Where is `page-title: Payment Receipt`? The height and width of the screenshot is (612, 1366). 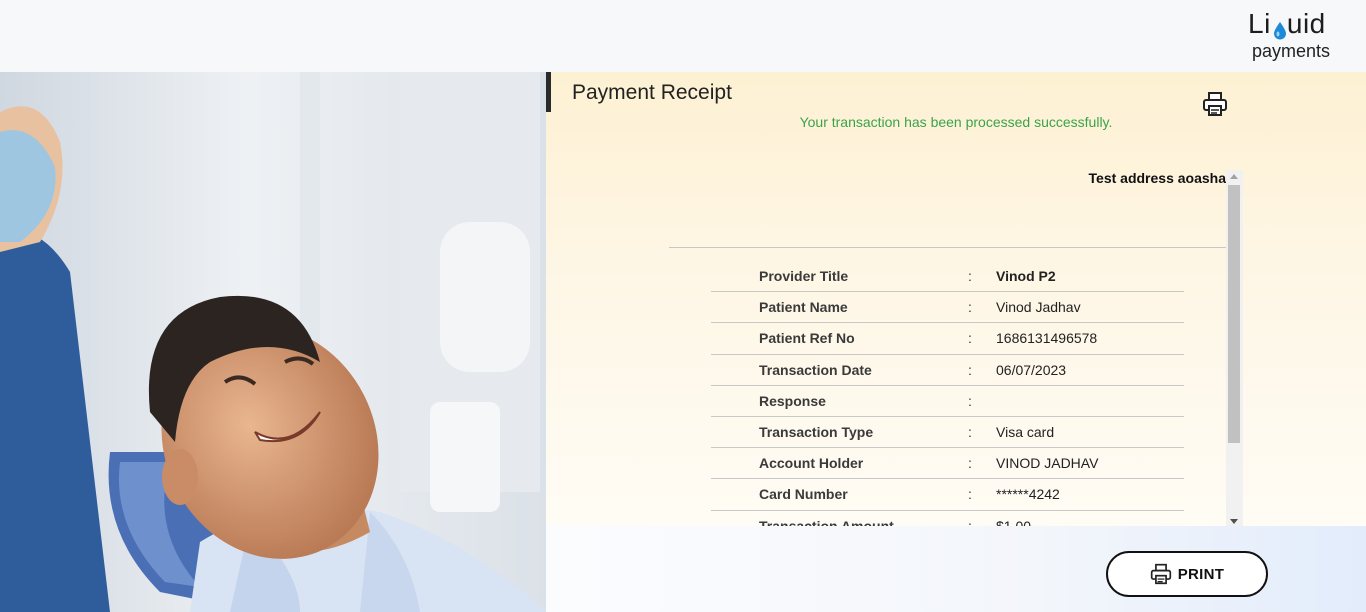
page-title: Payment Receipt is located at coordinates (652, 92).